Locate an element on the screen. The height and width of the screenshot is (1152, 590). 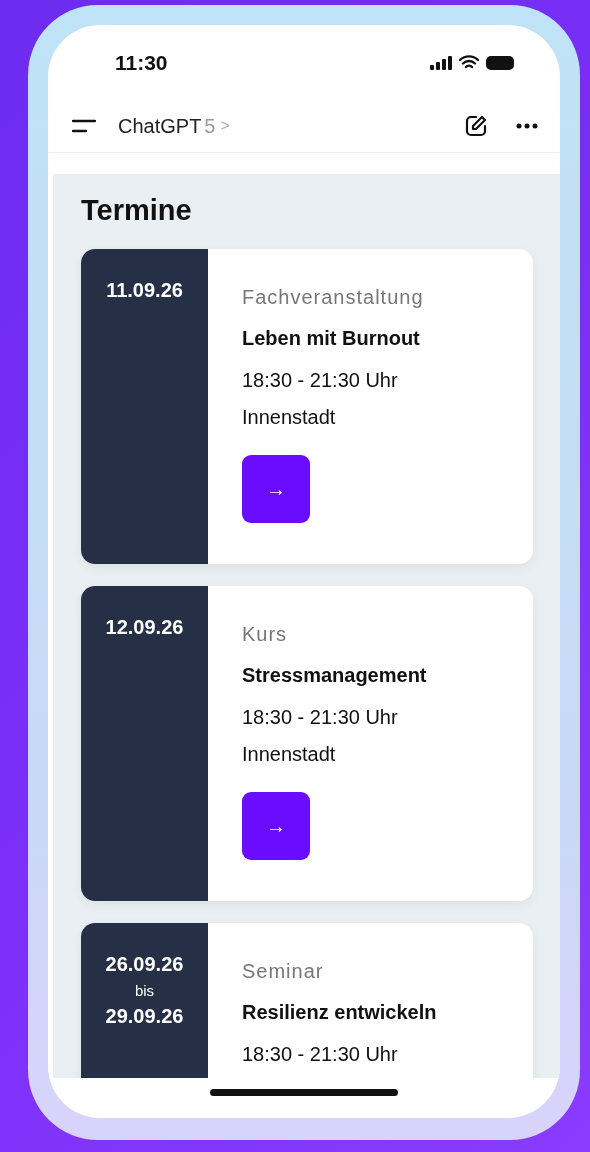
section-heading: Termine is located at coordinates (137, 210).